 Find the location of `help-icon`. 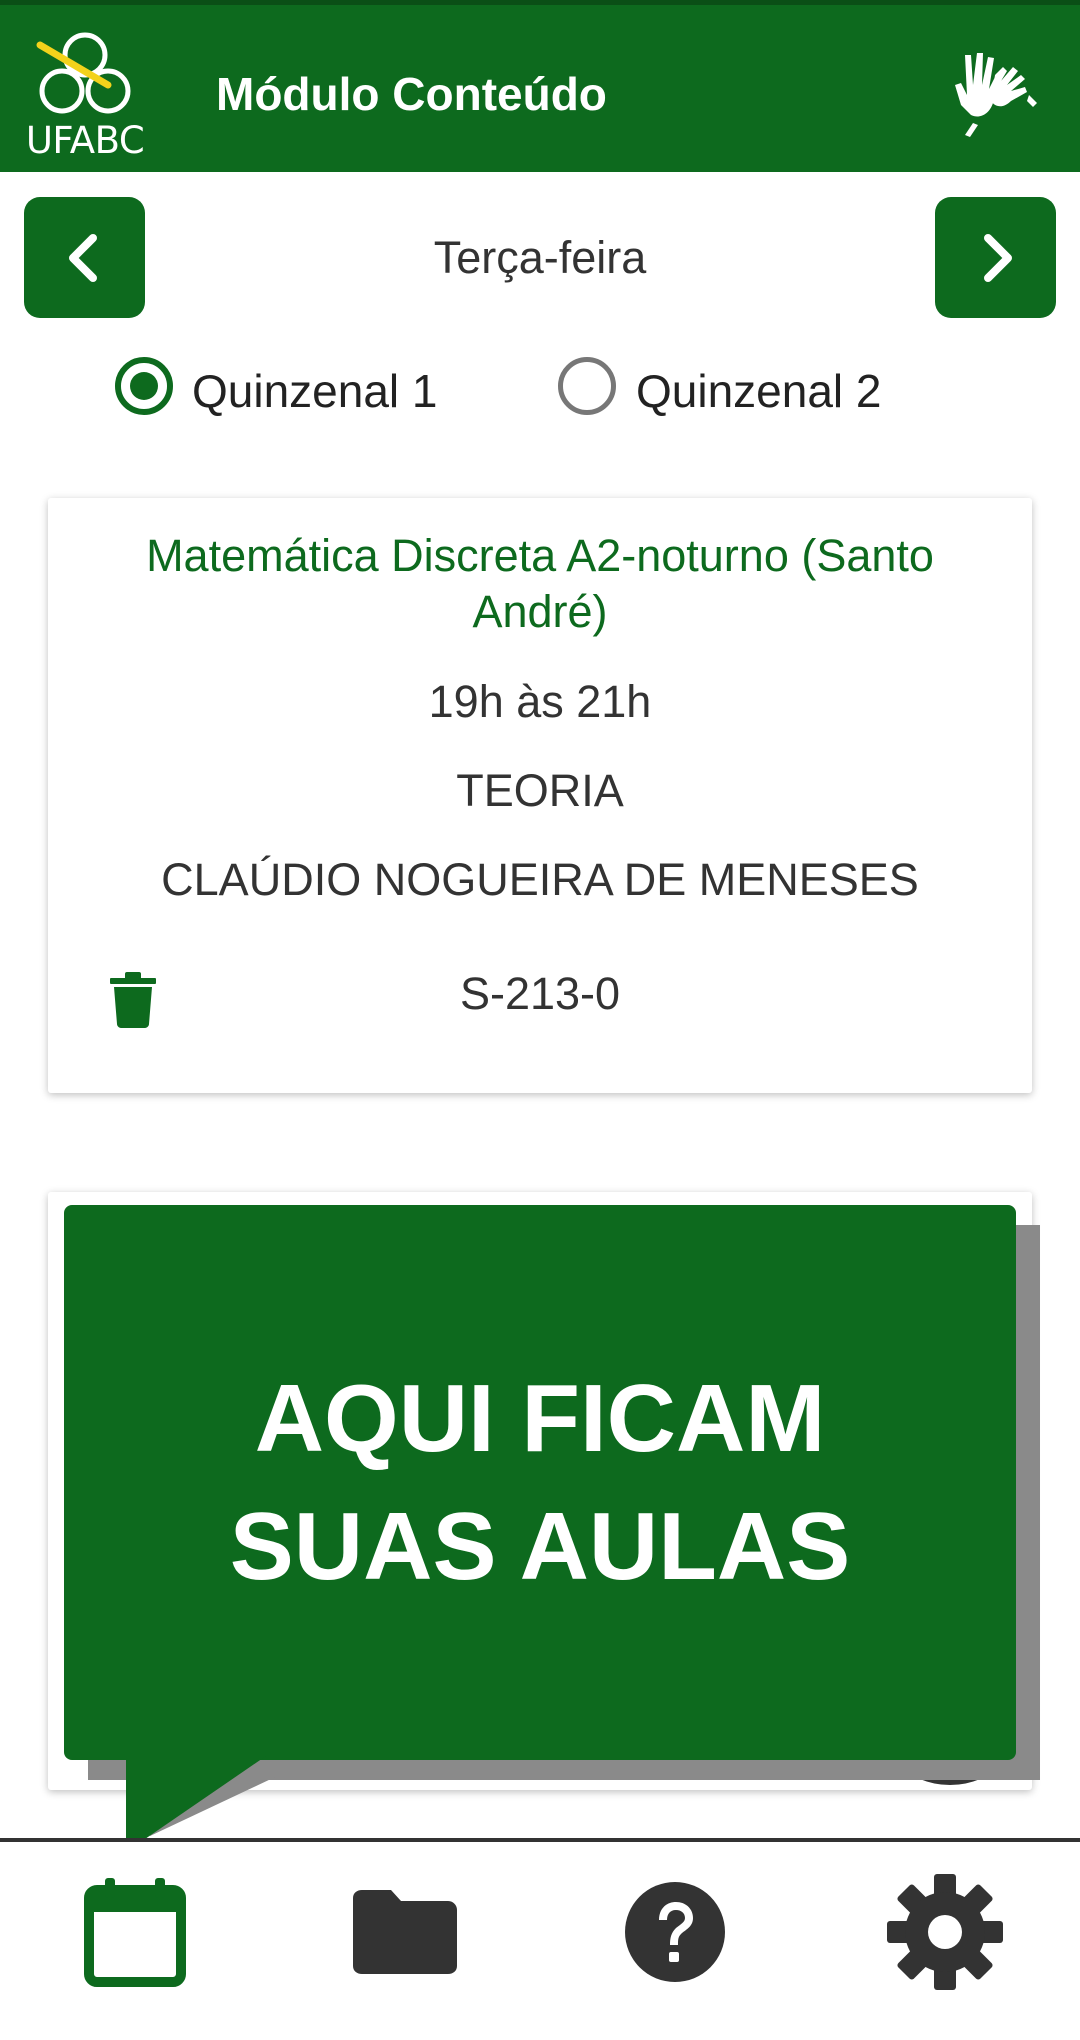

help-icon is located at coordinates (675, 1932).